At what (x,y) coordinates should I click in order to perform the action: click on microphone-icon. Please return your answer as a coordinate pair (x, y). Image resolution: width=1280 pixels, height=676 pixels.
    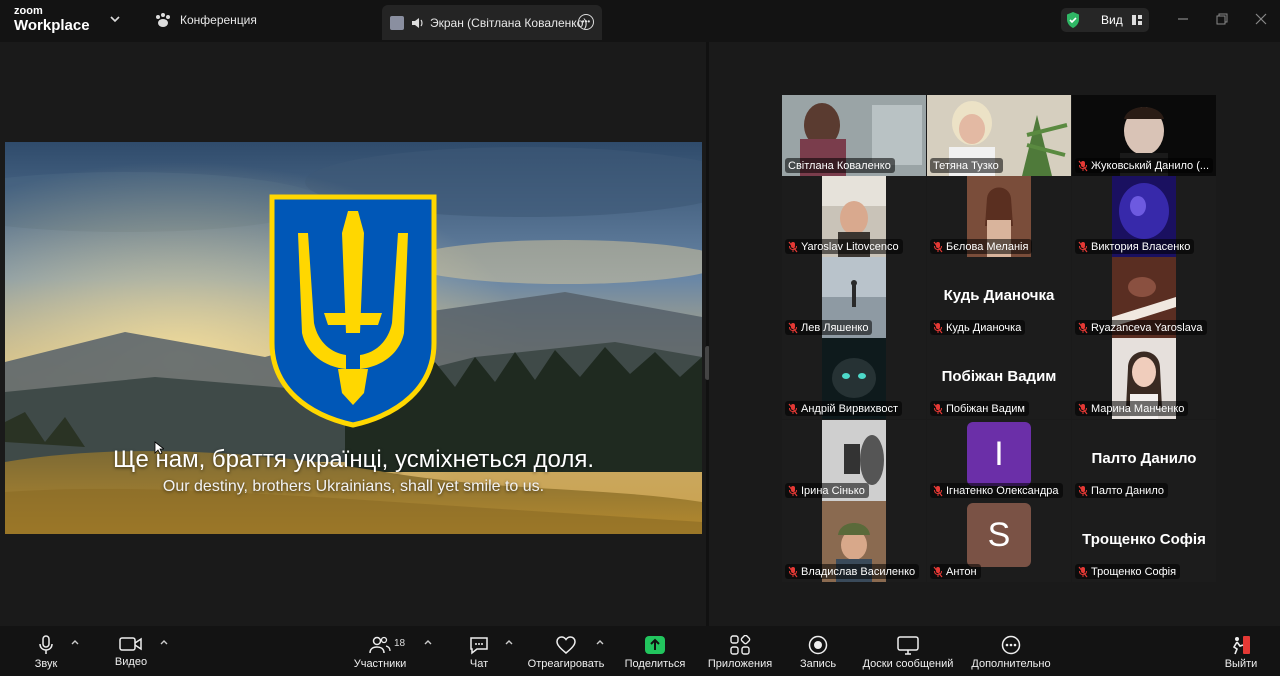
    Looking at the image, I should click on (46, 644).